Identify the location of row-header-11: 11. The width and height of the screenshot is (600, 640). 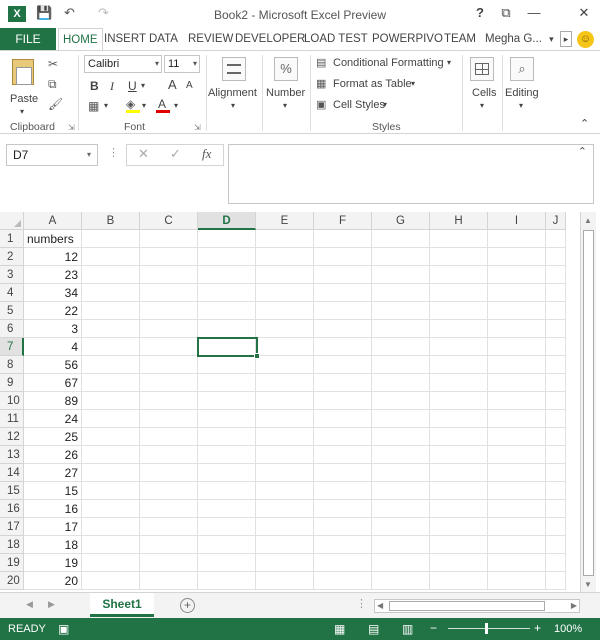
(12, 419).